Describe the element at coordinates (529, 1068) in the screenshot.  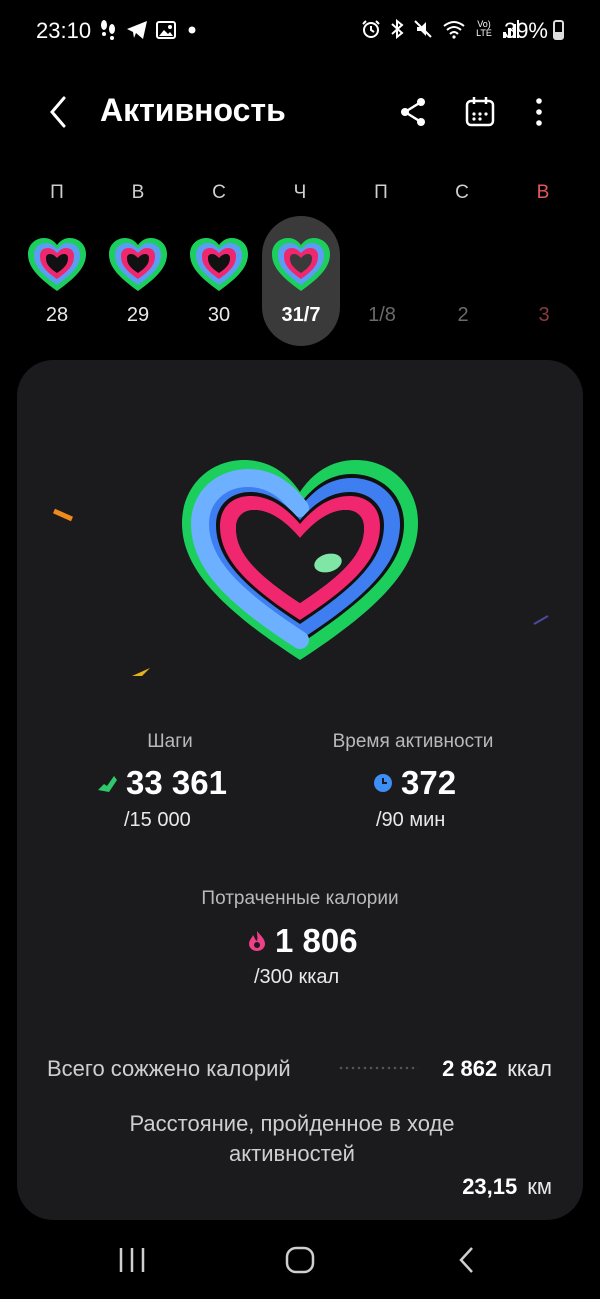
I see `total-burned-unit: ккал` at that location.